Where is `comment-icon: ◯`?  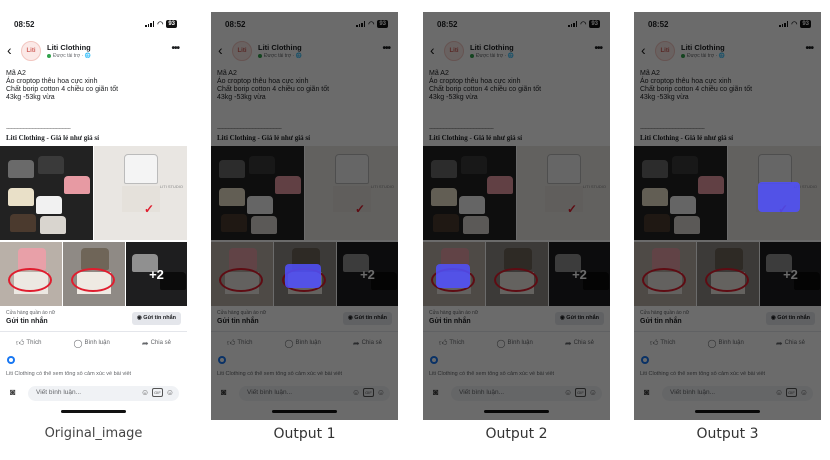
comment-icon: ◯ is located at coordinates (289, 343).